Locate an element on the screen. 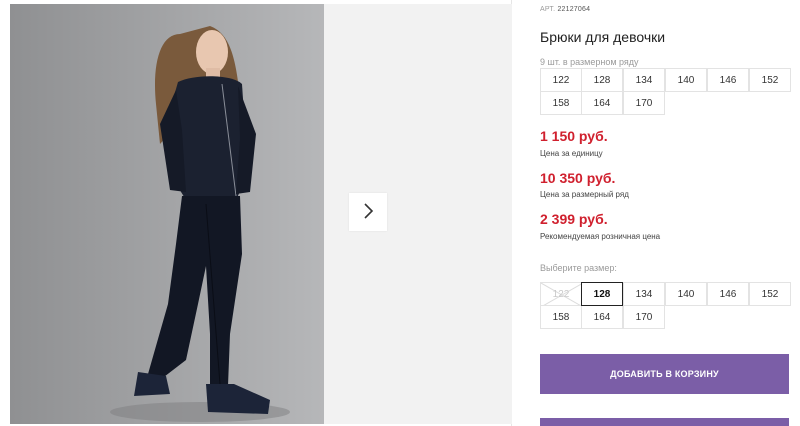  article-number: АРТ. 22127064 is located at coordinates (565, 9).